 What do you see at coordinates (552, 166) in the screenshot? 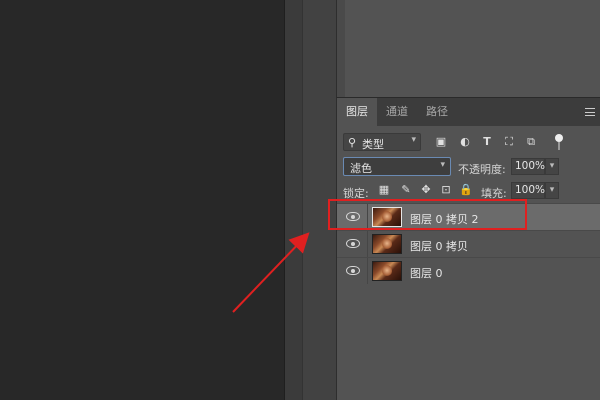
I see `opacity-dropdown-icon: ▾` at bounding box center [552, 166].